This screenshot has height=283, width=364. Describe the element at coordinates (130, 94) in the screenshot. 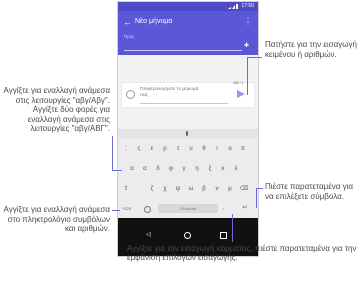

I see `emoji-icon` at that location.